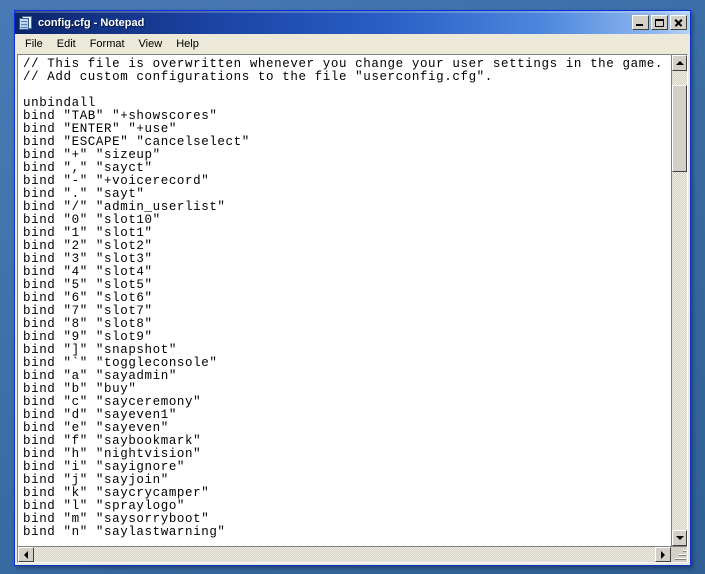  Describe the element at coordinates (26, 23) in the screenshot. I see `notepad-document-icon` at that location.